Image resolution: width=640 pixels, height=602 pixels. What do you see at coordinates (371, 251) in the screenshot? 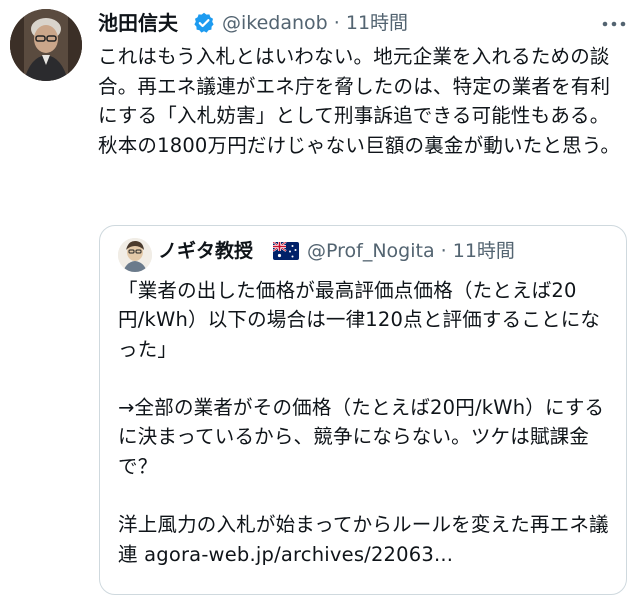
I see `quote-handle: @Prof_Nogita` at bounding box center [371, 251].